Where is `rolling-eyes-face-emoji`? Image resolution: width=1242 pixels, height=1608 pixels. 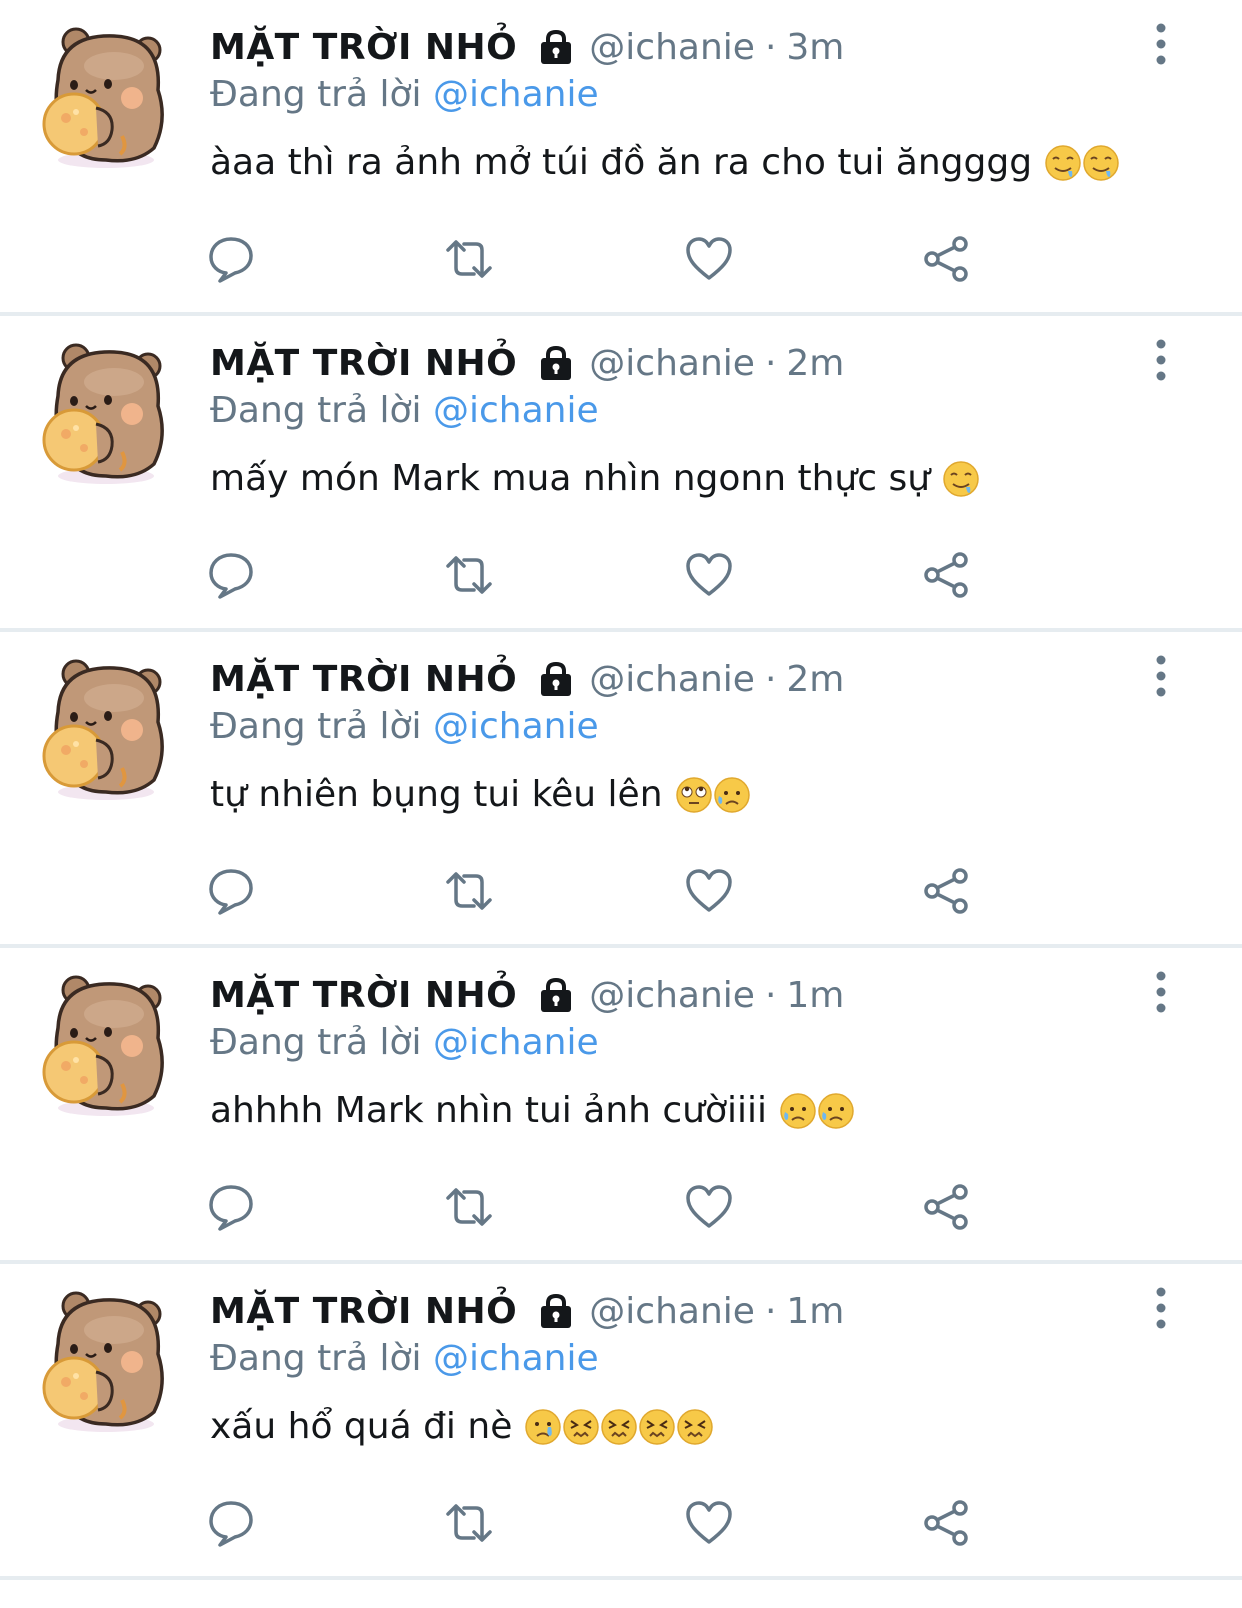 rolling-eyes-face-emoji is located at coordinates (693, 794).